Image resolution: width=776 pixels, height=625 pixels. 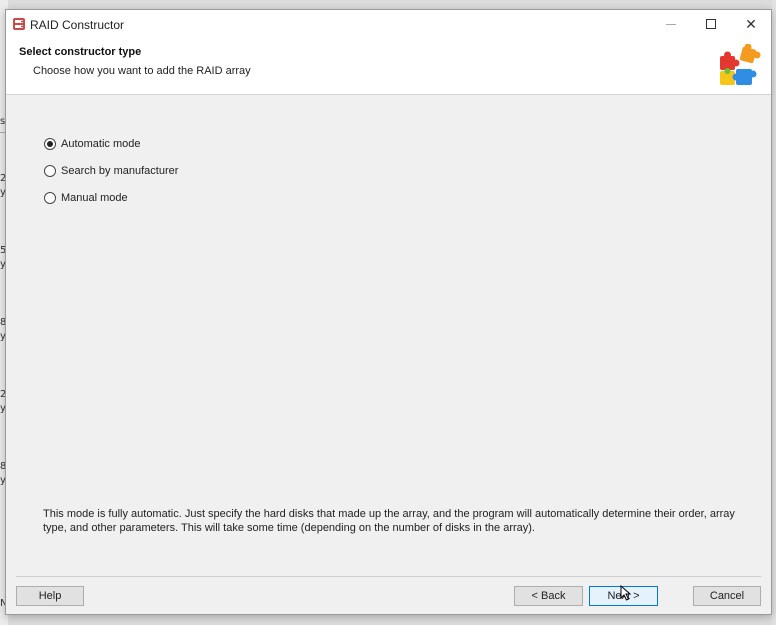 I want to click on puzzle-icon, so click(x=740, y=64).